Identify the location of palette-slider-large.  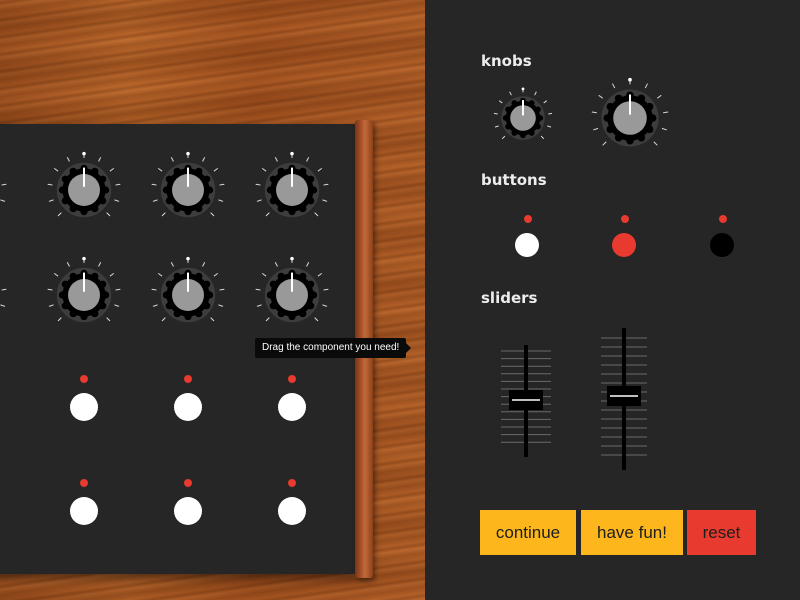
(624, 402).